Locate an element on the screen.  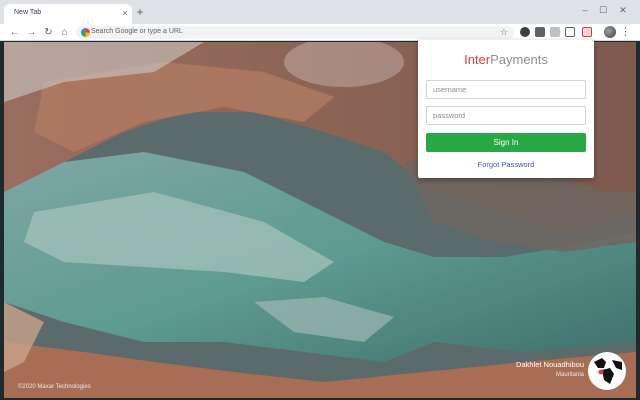
profile-avatar is located at coordinates (610, 32).